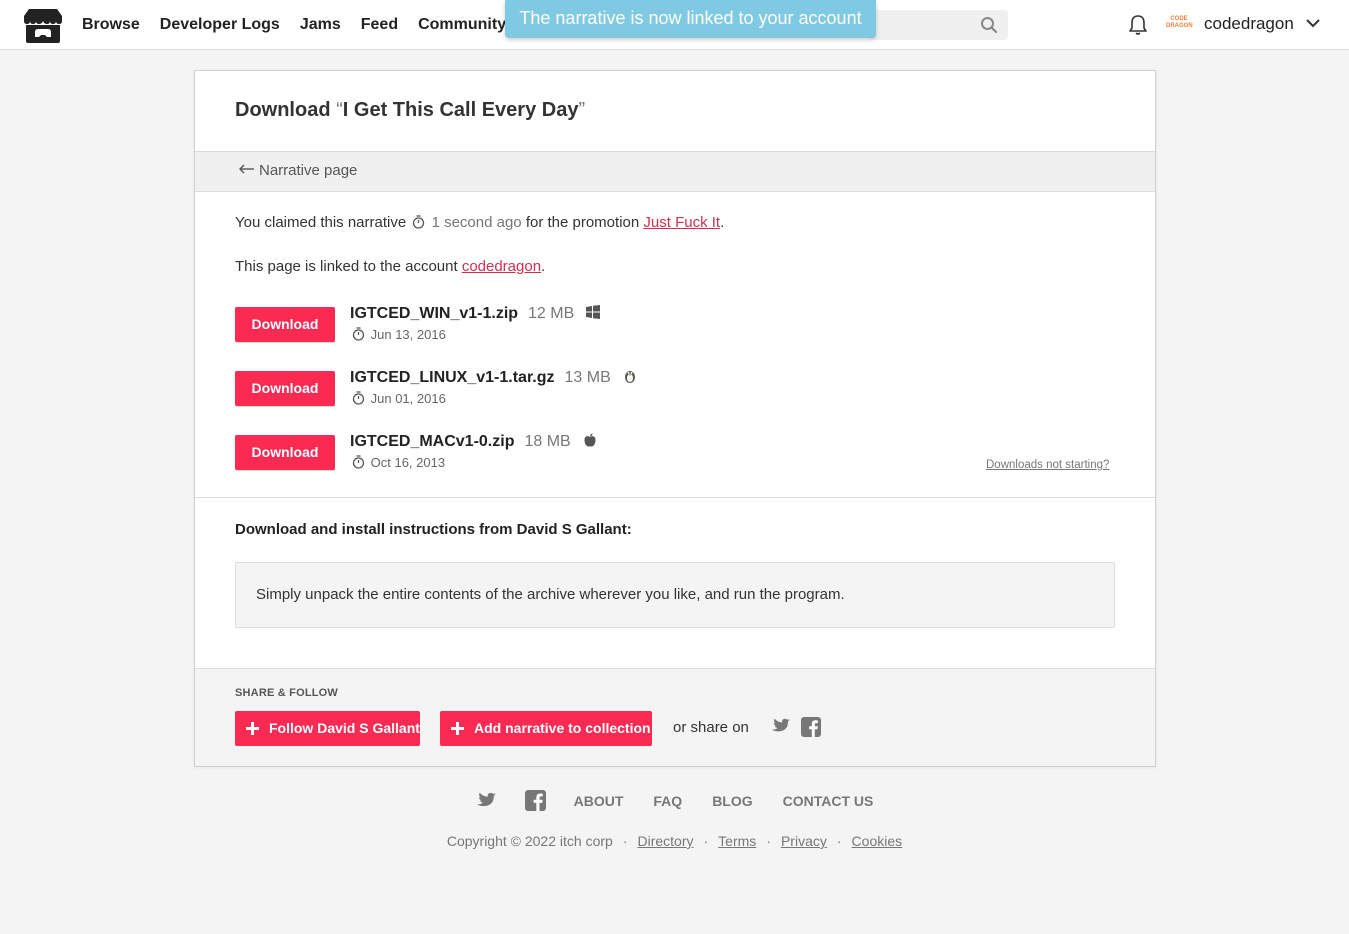 The image size is (1349, 934). I want to click on follow-button: Follow David S Gallant, so click(327, 728).